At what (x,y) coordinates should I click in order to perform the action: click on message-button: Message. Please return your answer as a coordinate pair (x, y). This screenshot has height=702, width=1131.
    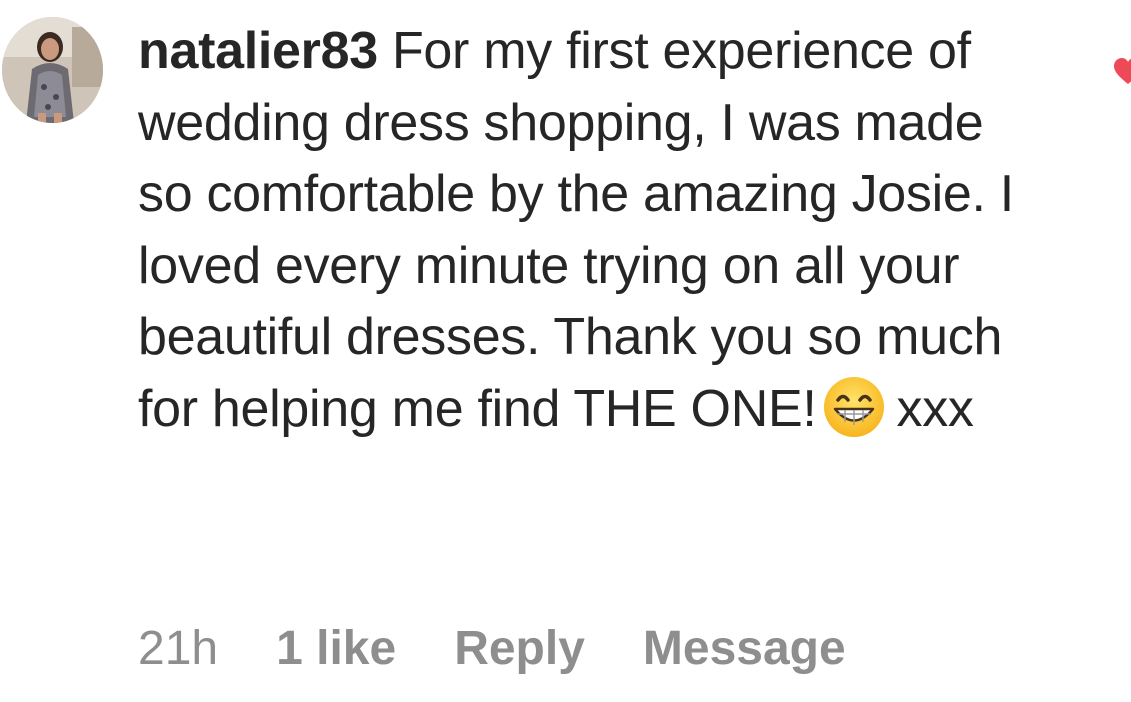
    Looking at the image, I should click on (744, 648).